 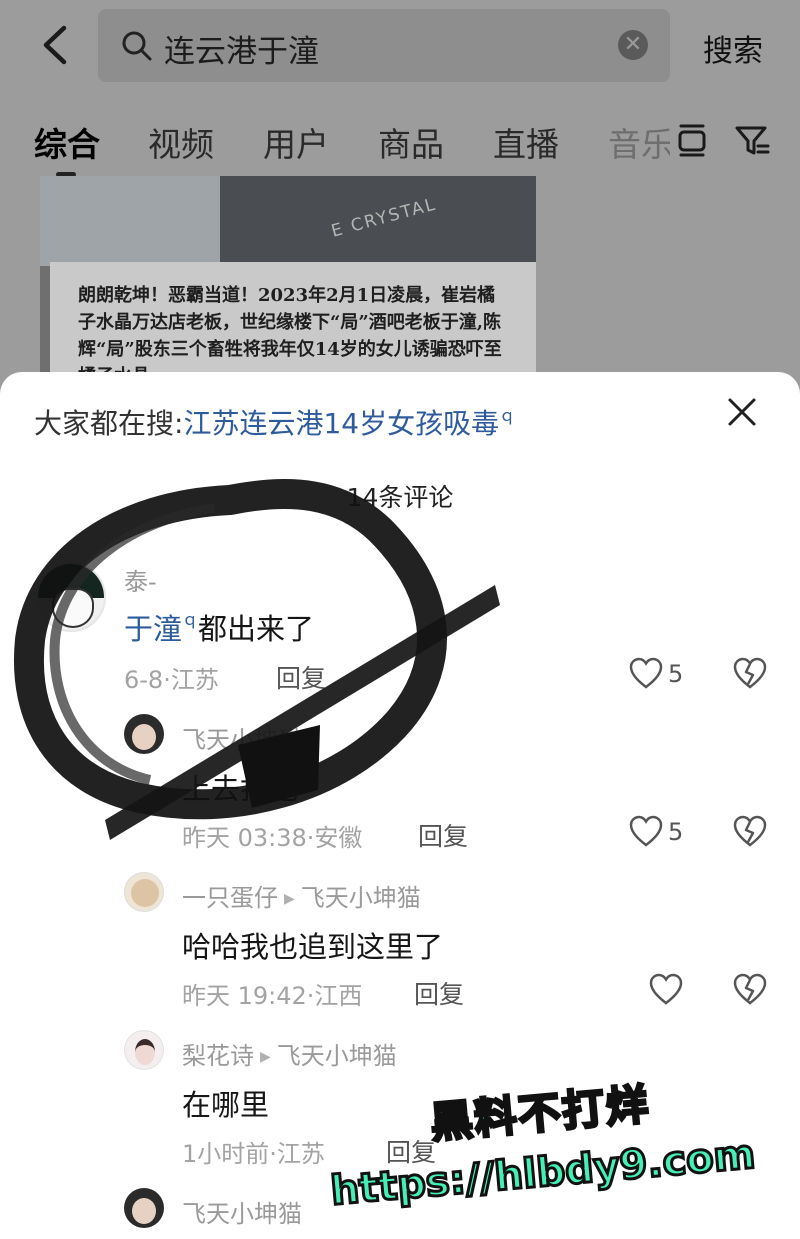 I want to click on reply-text: 上去打他, so click(x=240, y=789).